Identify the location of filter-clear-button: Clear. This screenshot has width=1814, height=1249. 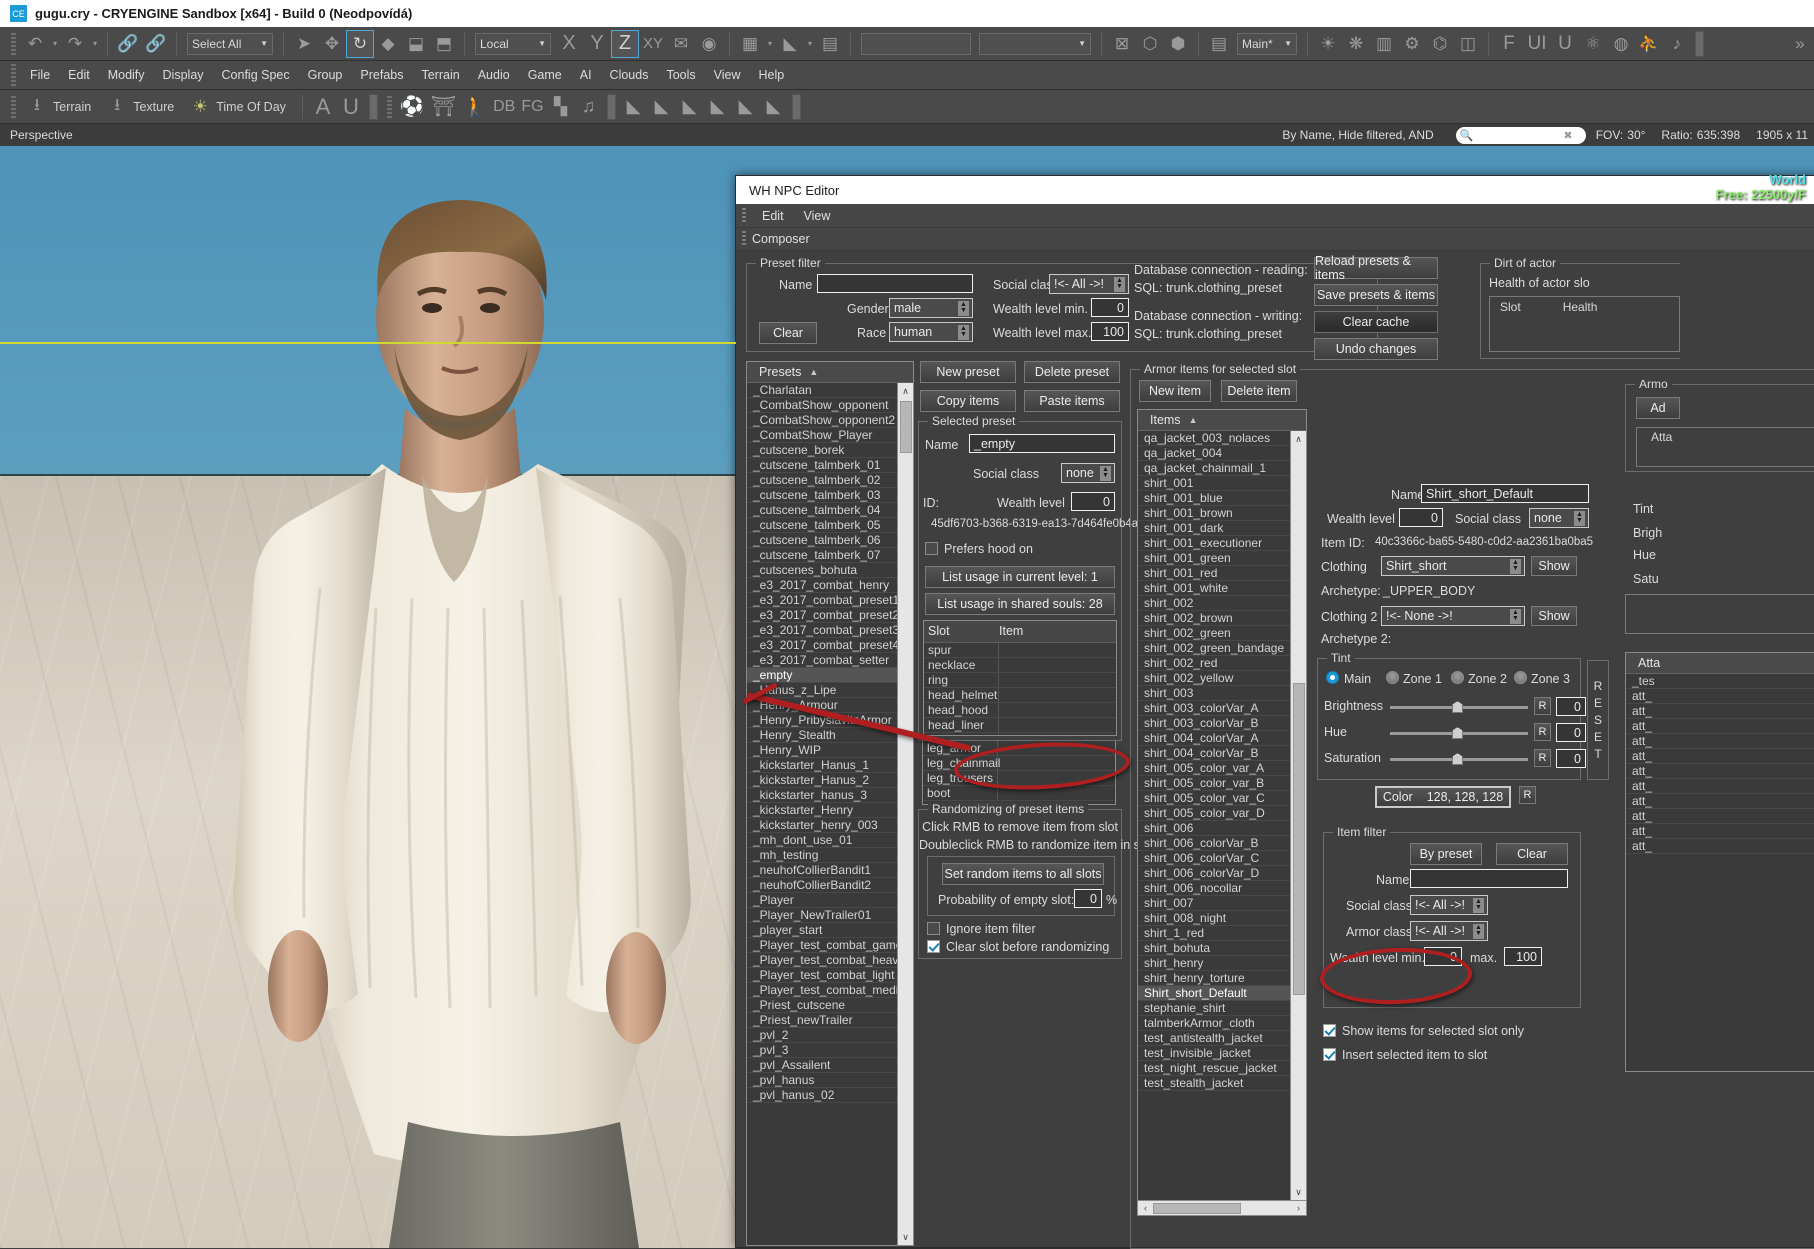
(1532, 854).